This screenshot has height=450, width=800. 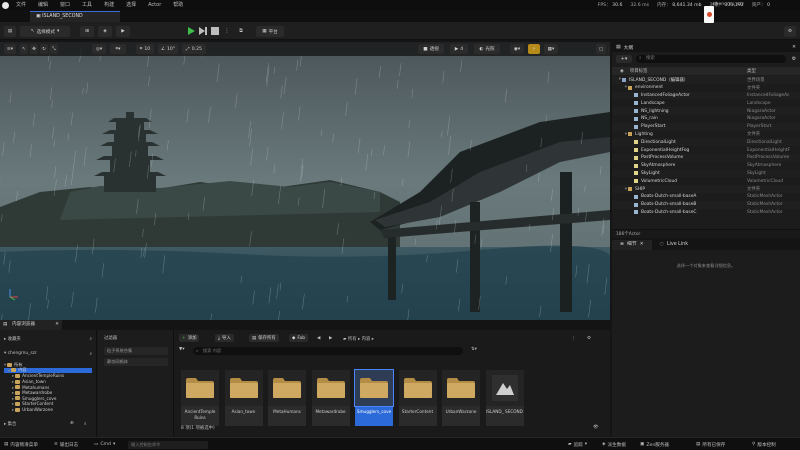 I want to click on zen-server-button: ▣ Zen服务器, so click(x=654, y=444).